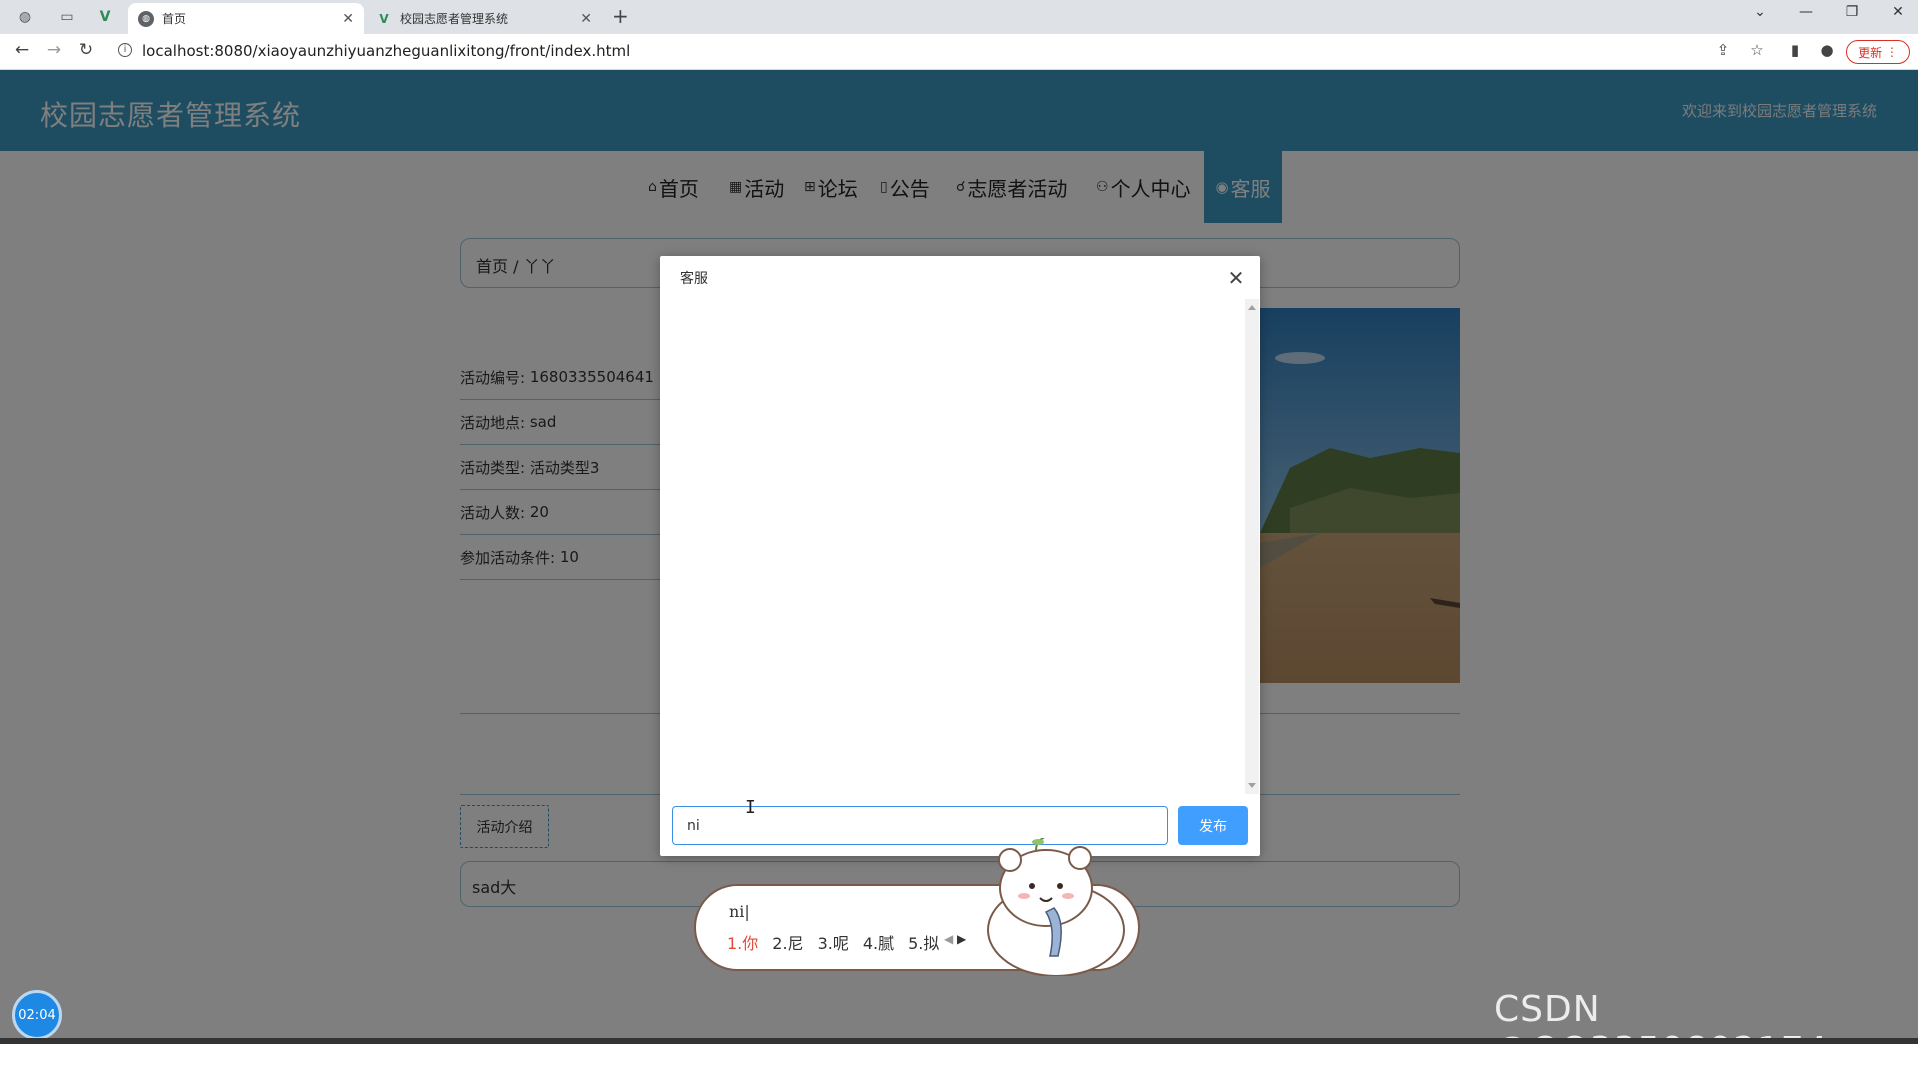  I want to click on share-icon: ⇪, so click(1723, 50).